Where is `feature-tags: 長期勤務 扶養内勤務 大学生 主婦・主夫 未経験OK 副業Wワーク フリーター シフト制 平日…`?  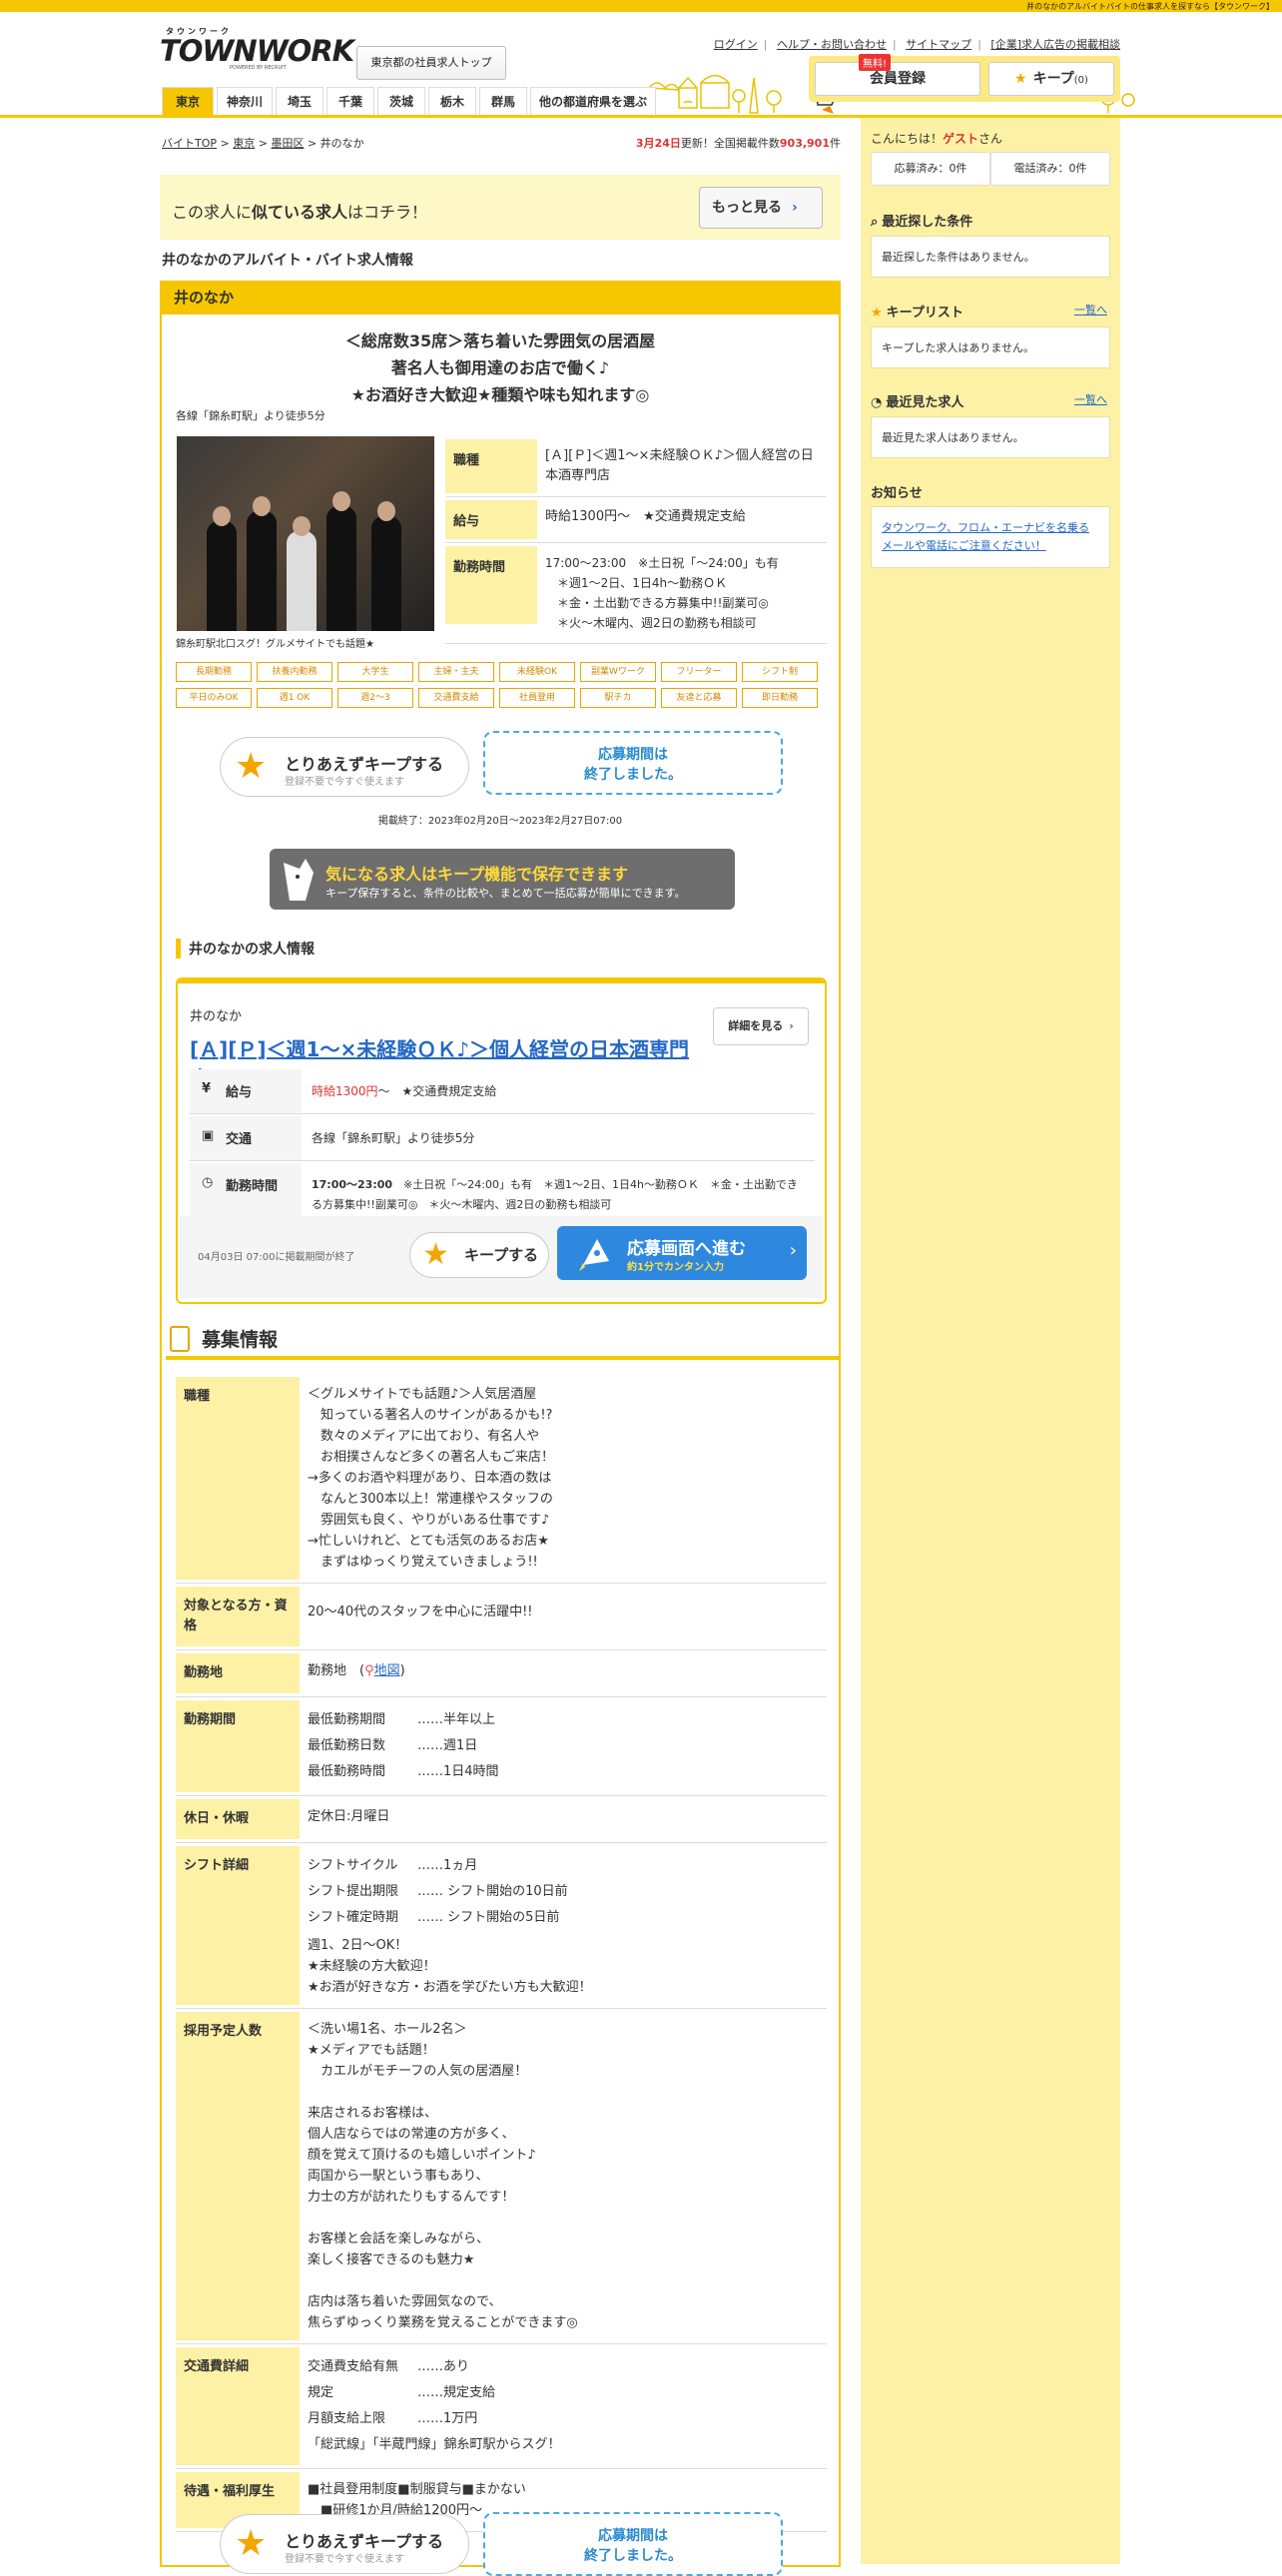
feature-tags: 長期勤務 扶養内勤務 大学生 主婦・主夫 未経験OK 副業Wワーク フリーター シフト制 平日… is located at coordinates (501, 688).